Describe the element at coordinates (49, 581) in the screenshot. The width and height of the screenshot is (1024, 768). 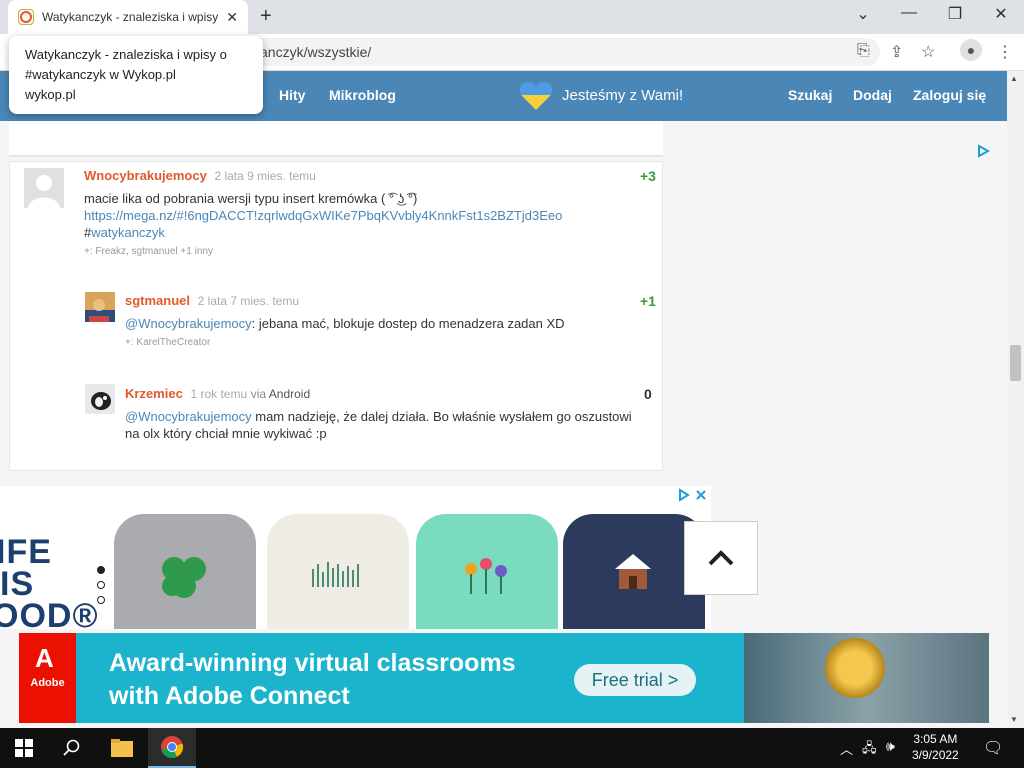
I see `brand-text: IFE IS OOD®` at that location.